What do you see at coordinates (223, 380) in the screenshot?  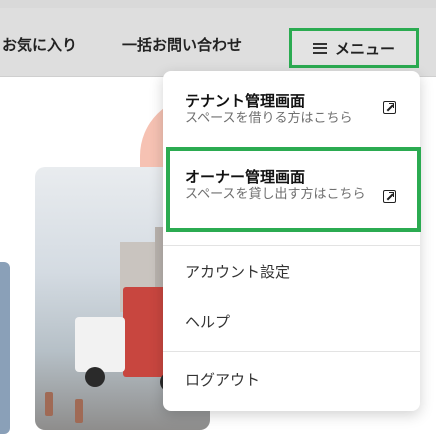 I see `logout-label: ログアウト` at bounding box center [223, 380].